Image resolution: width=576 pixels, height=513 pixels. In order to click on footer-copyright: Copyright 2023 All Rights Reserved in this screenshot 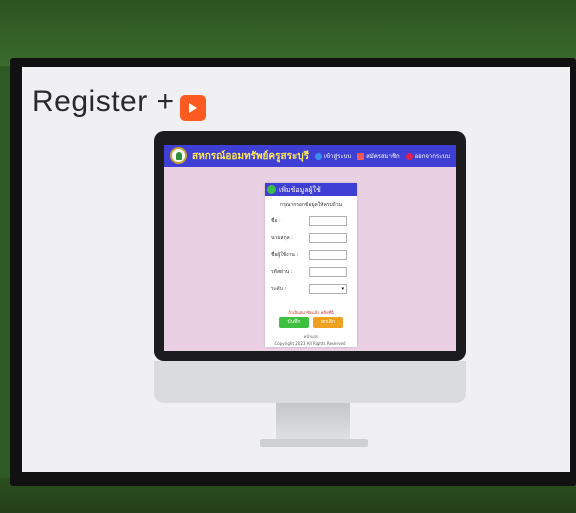, I will do `click(310, 343)`.